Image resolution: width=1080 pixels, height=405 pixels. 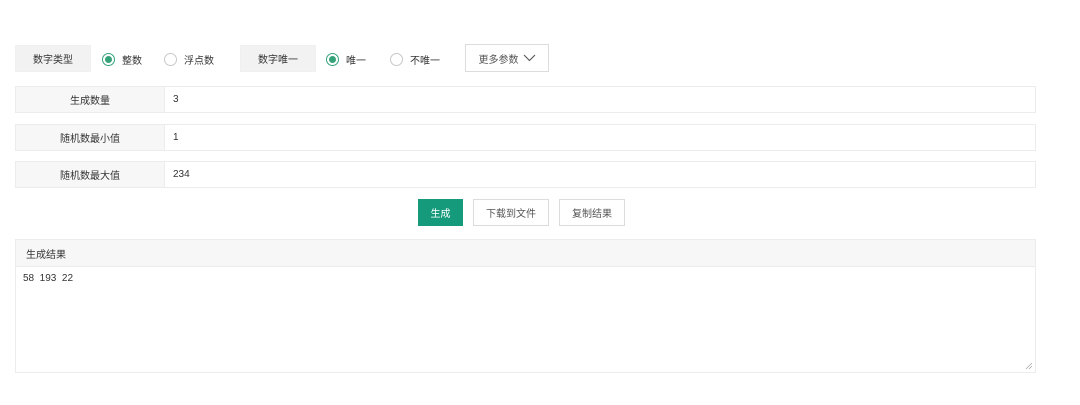 What do you see at coordinates (132, 61) in the screenshot?
I see `radio-integer-label: 整数` at bounding box center [132, 61].